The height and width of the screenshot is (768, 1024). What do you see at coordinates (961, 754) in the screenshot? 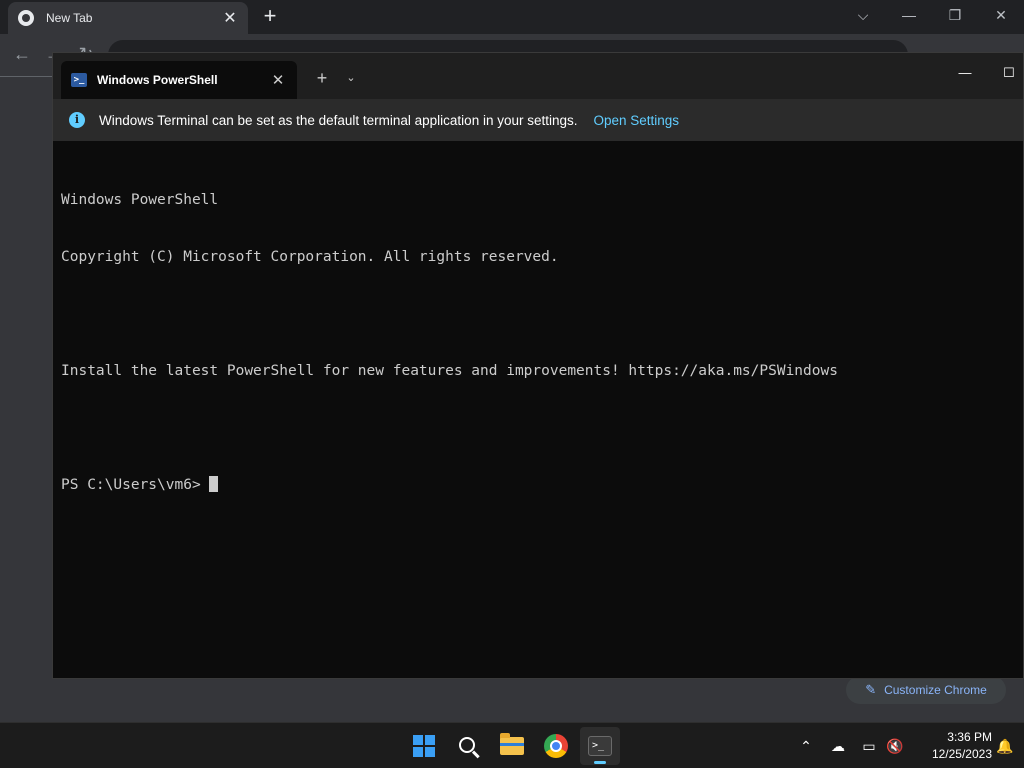
I see `clock-date: 12/25/2023` at bounding box center [961, 754].